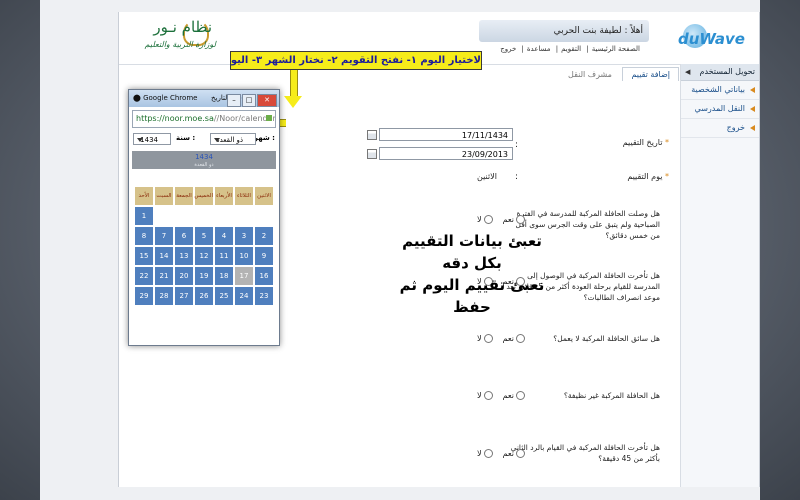 The width and height of the screenshot is (800, 500). Describe the element at coordinates (233, 139) in the screenshot. I see `month-select: ذو القعدة` at that location.